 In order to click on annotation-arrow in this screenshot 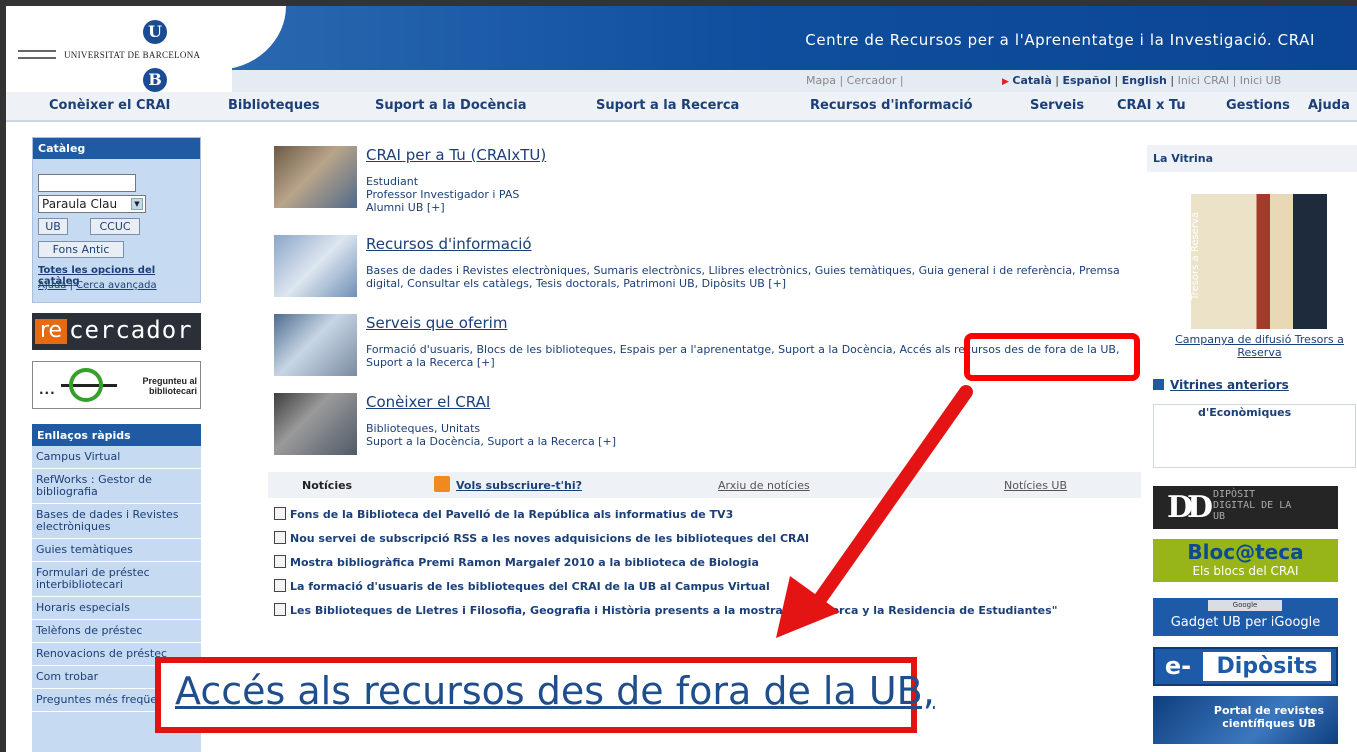, I will do `click(874, 511)`.